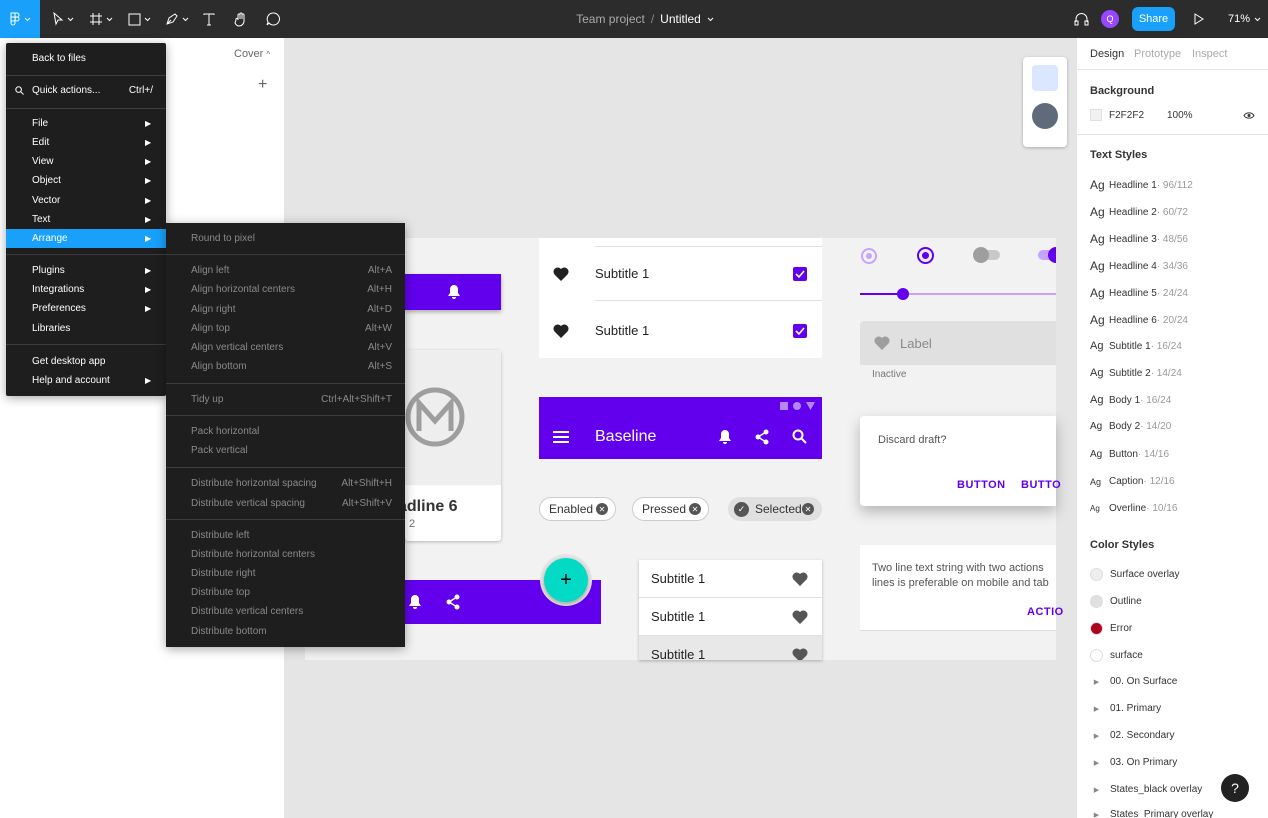 Image resolution: width=1268 pixels, height=818 pixels. I want to click on submenu-item-pack-horizontal: Pack horizontal, so click(285, 431).